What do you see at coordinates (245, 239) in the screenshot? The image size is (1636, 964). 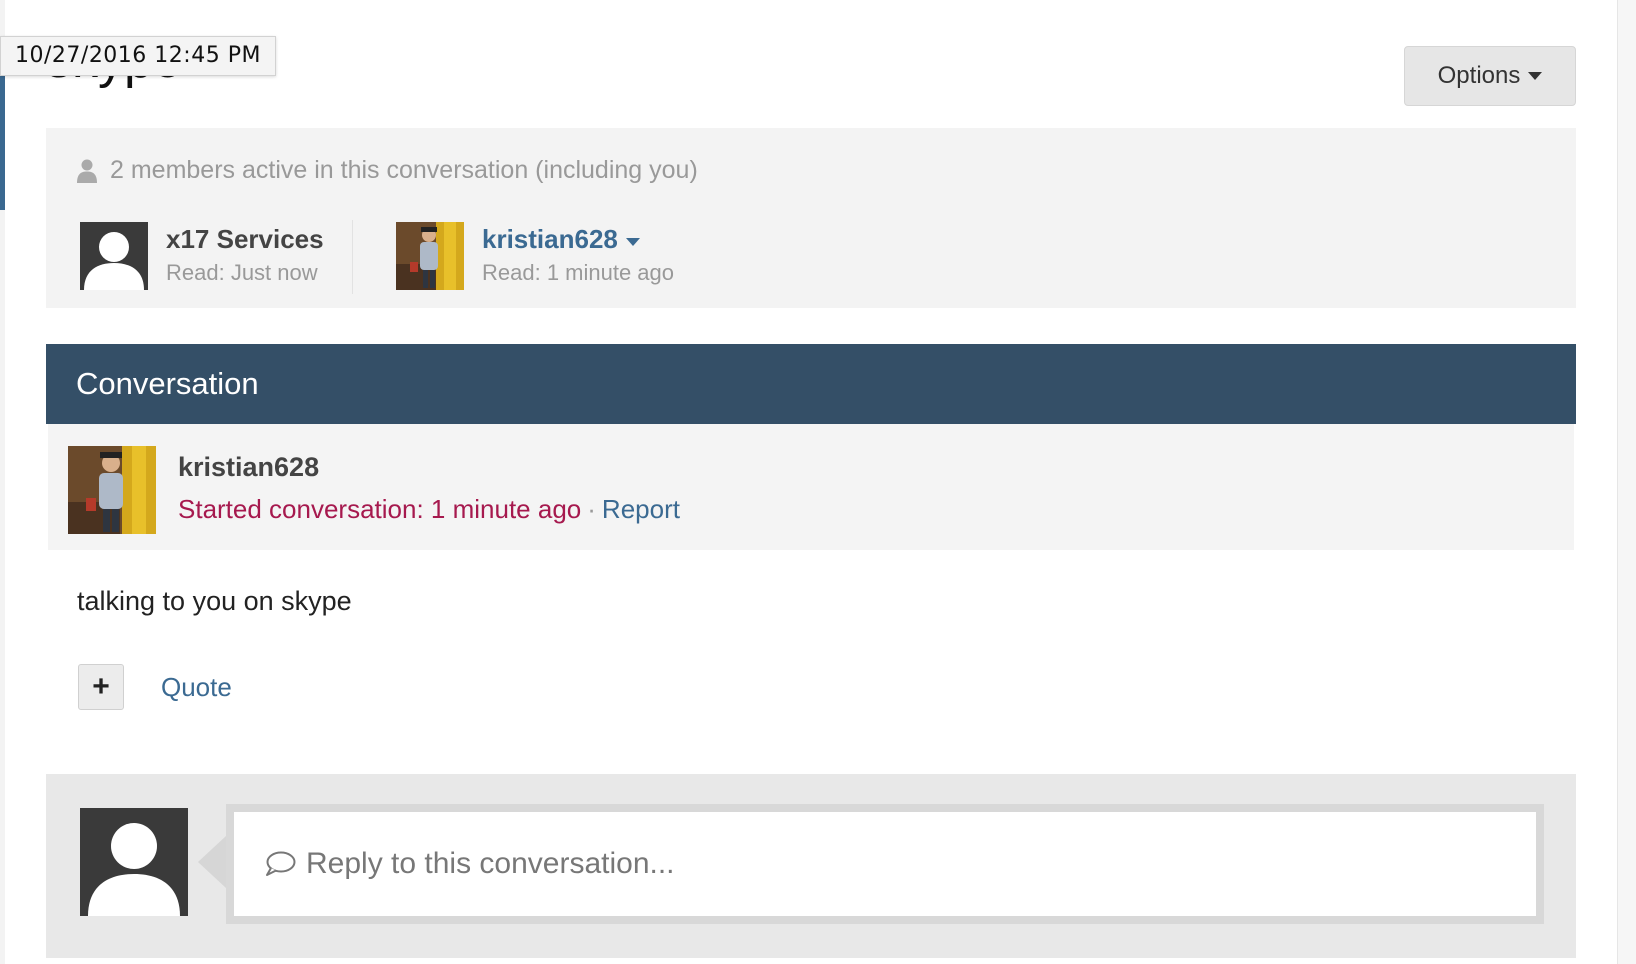 I see `member-name: x17 Services` at bounding box center [245, 239].